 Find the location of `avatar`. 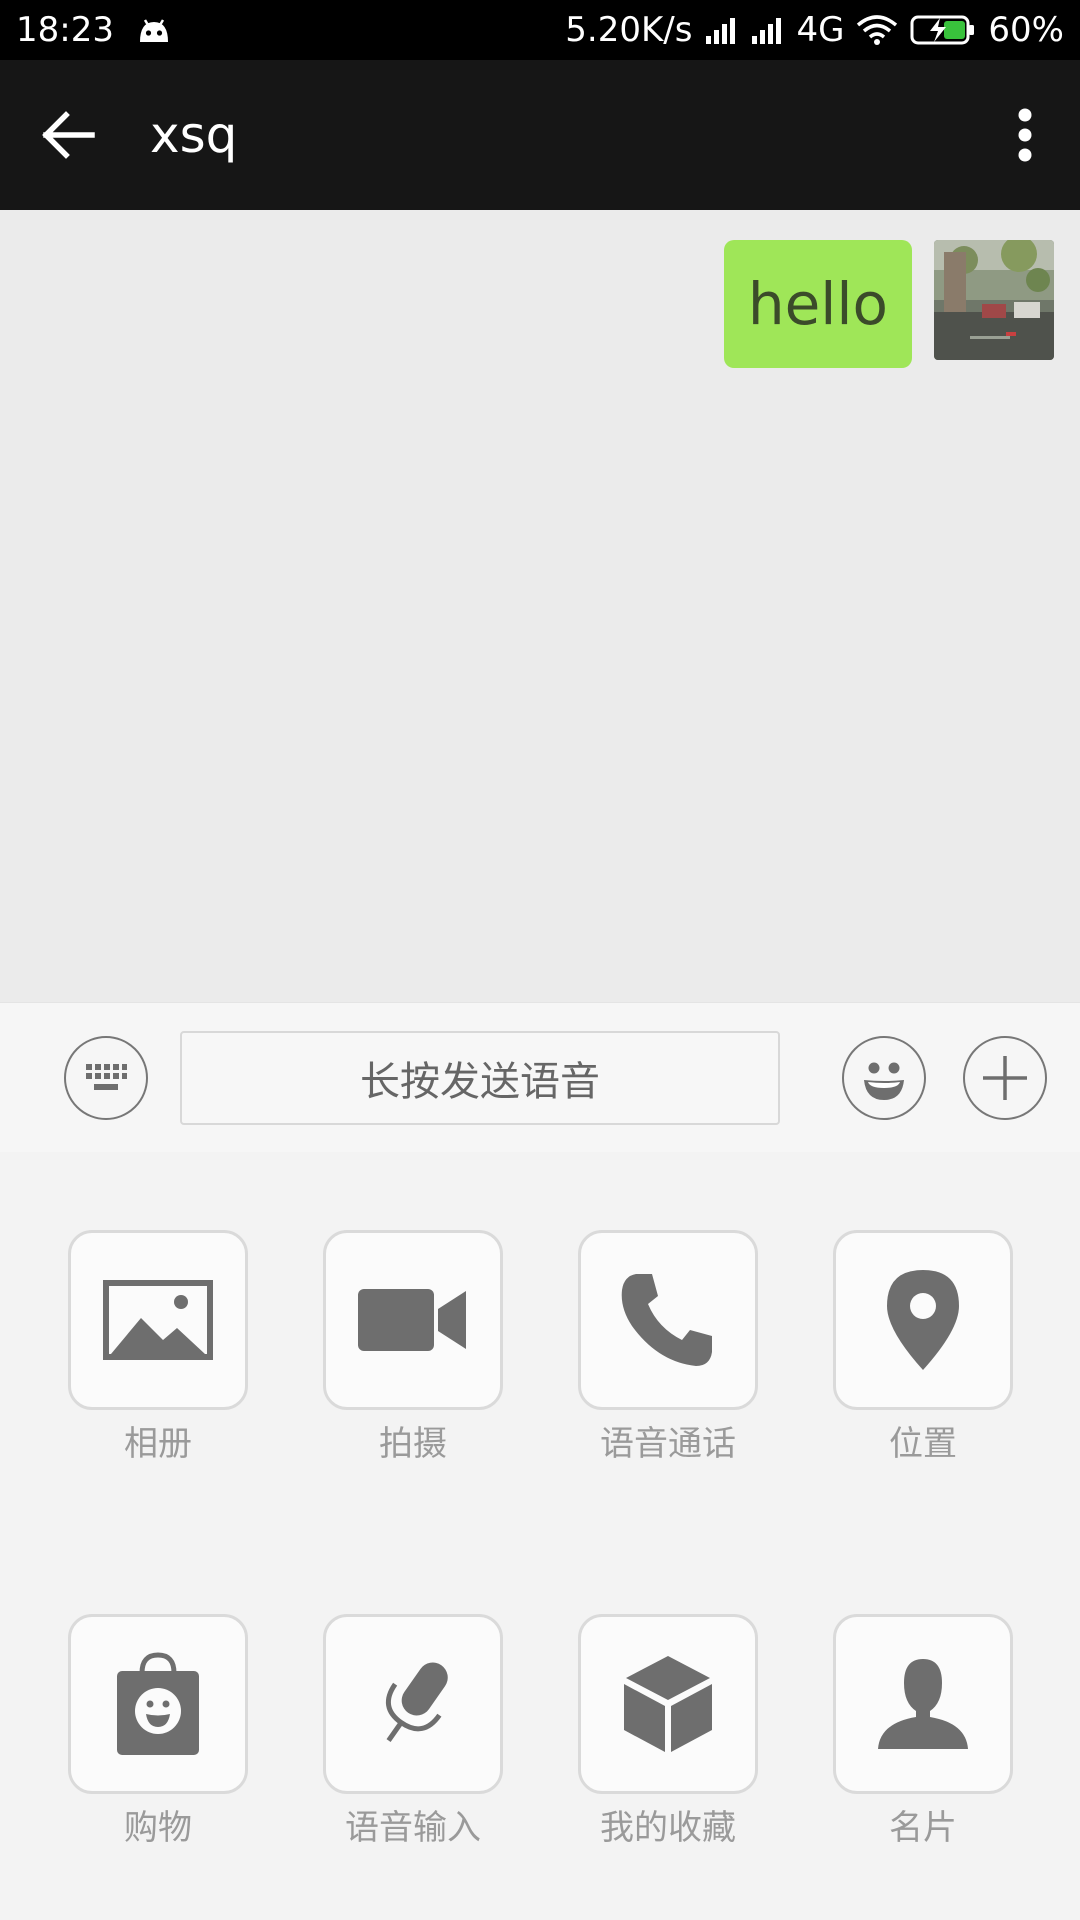

avatar is located at coordinates (994, 300).